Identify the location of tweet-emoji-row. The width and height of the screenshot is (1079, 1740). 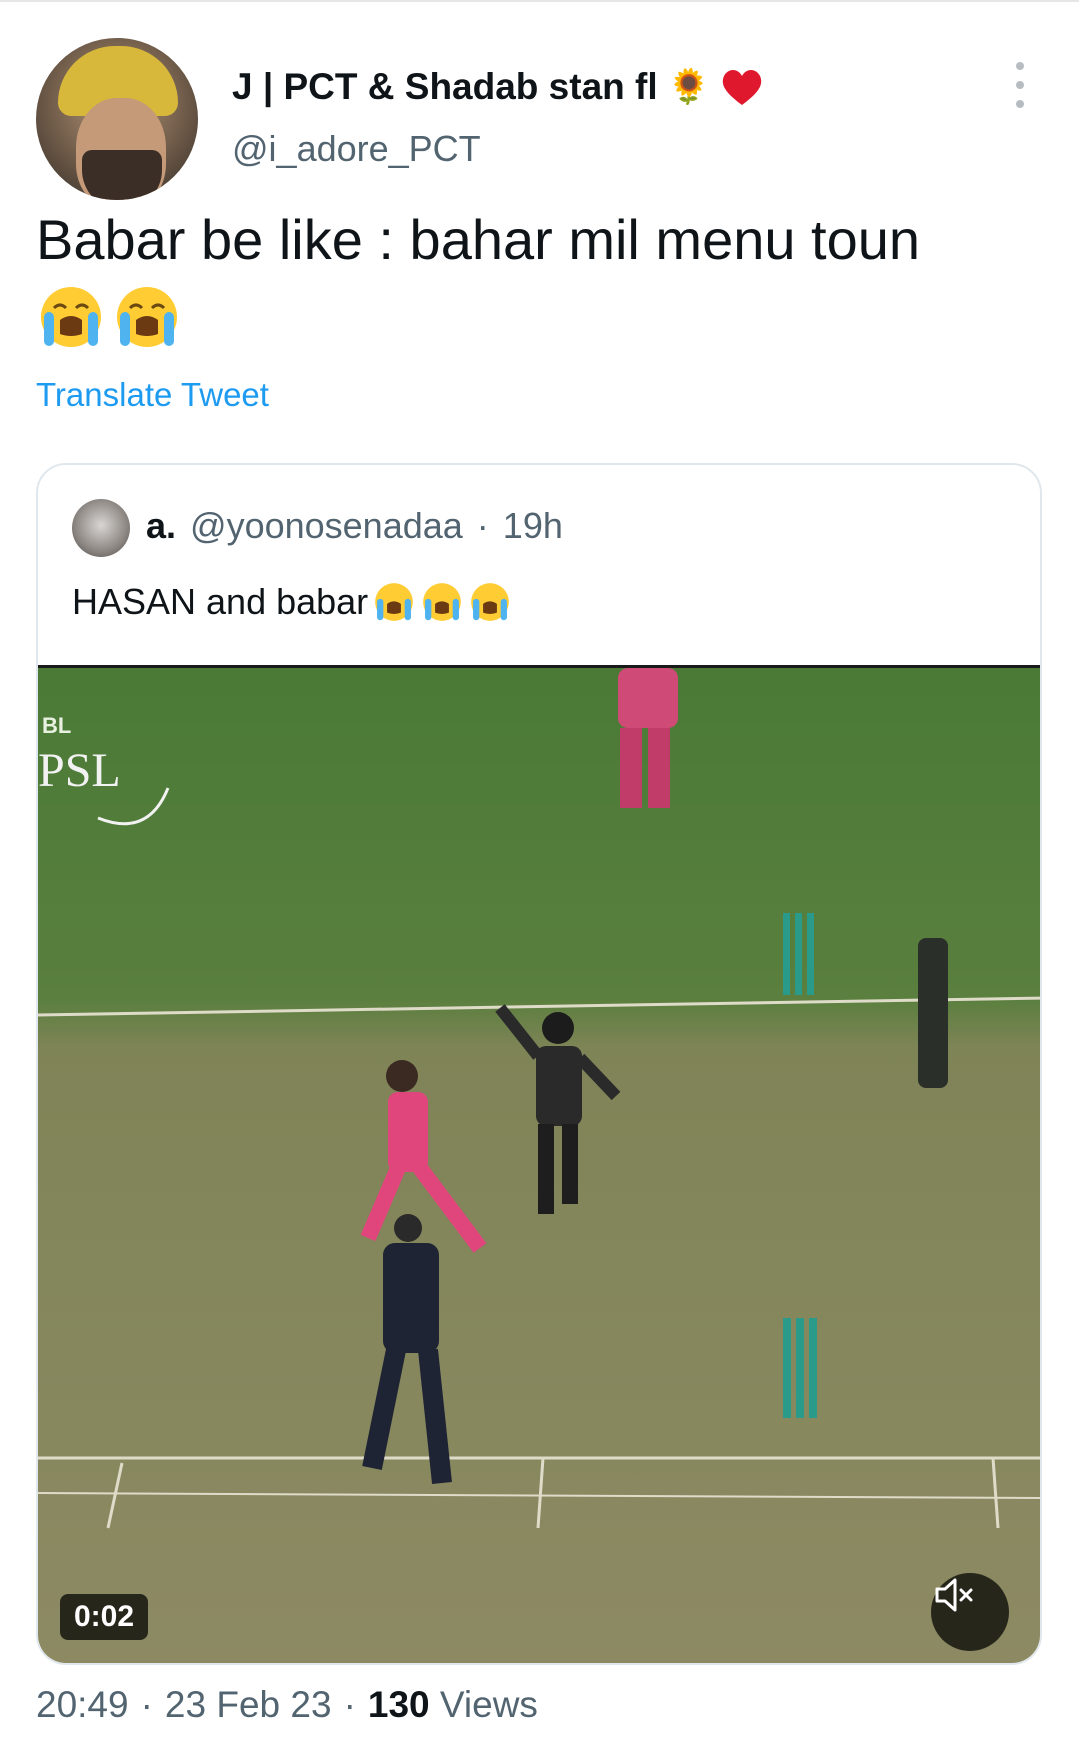
(109, 317).